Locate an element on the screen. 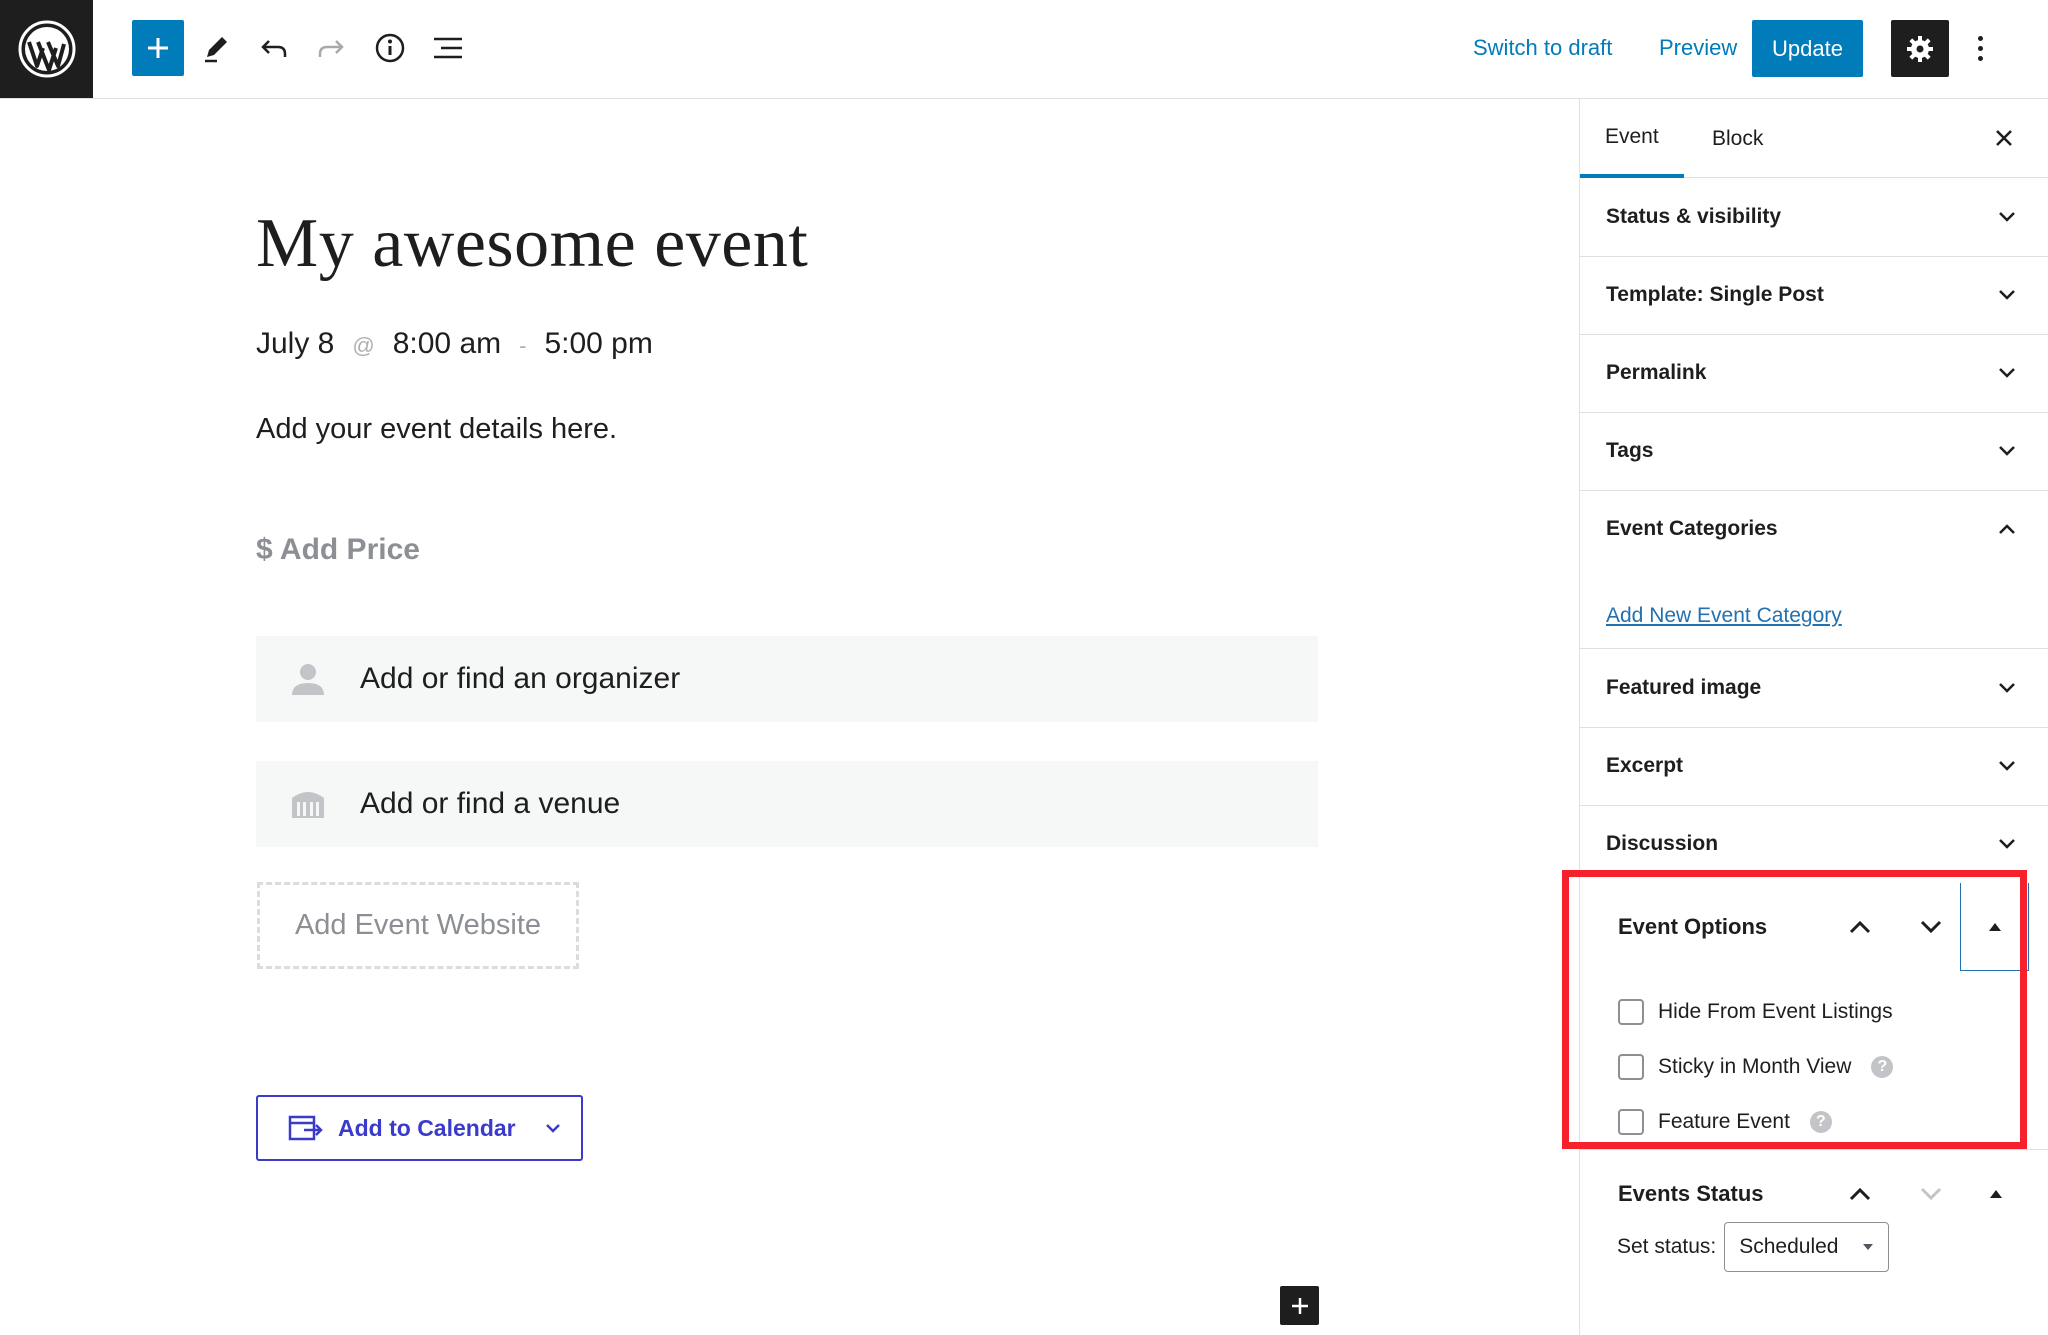 The image size is (2048, 1335). details-button is located at coordinates (390, 48).